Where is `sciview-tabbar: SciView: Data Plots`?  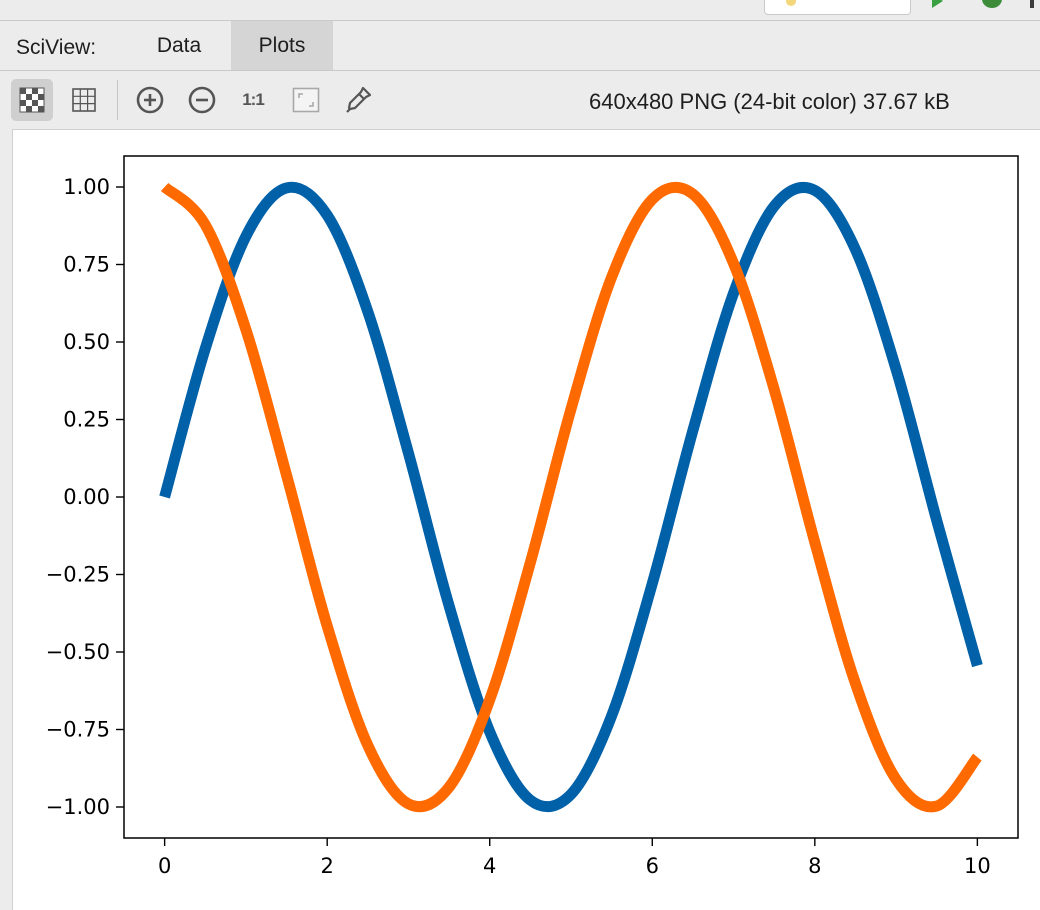
sciview-tabbar: SciView: Data Plots is located at coordinates (520, 45).